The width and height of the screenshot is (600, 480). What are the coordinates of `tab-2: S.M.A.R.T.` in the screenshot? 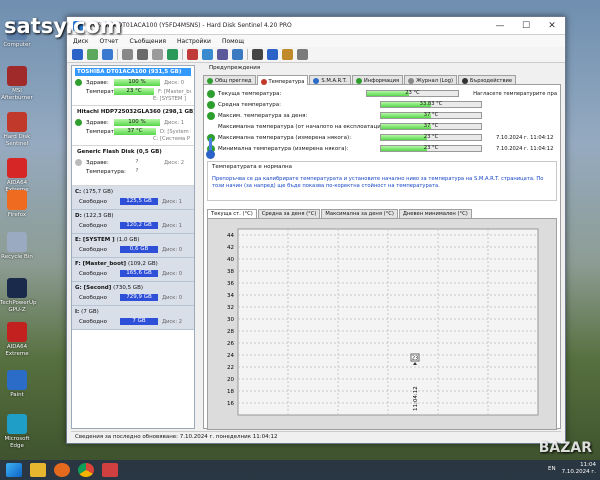 It's located at (330, 79).